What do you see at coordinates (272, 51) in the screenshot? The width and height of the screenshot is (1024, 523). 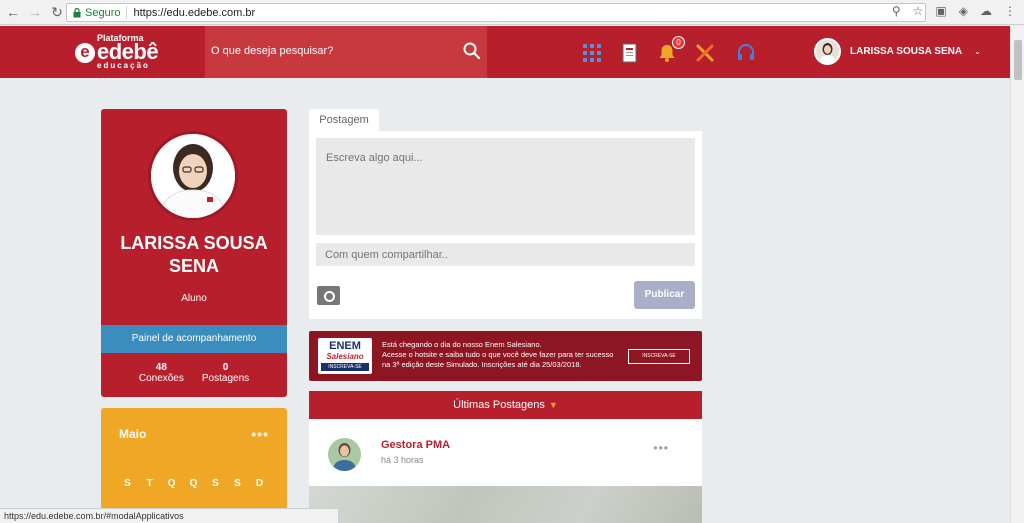 I see `search-input: O que deseja pesquisar?` at bounding box center [272, 51].